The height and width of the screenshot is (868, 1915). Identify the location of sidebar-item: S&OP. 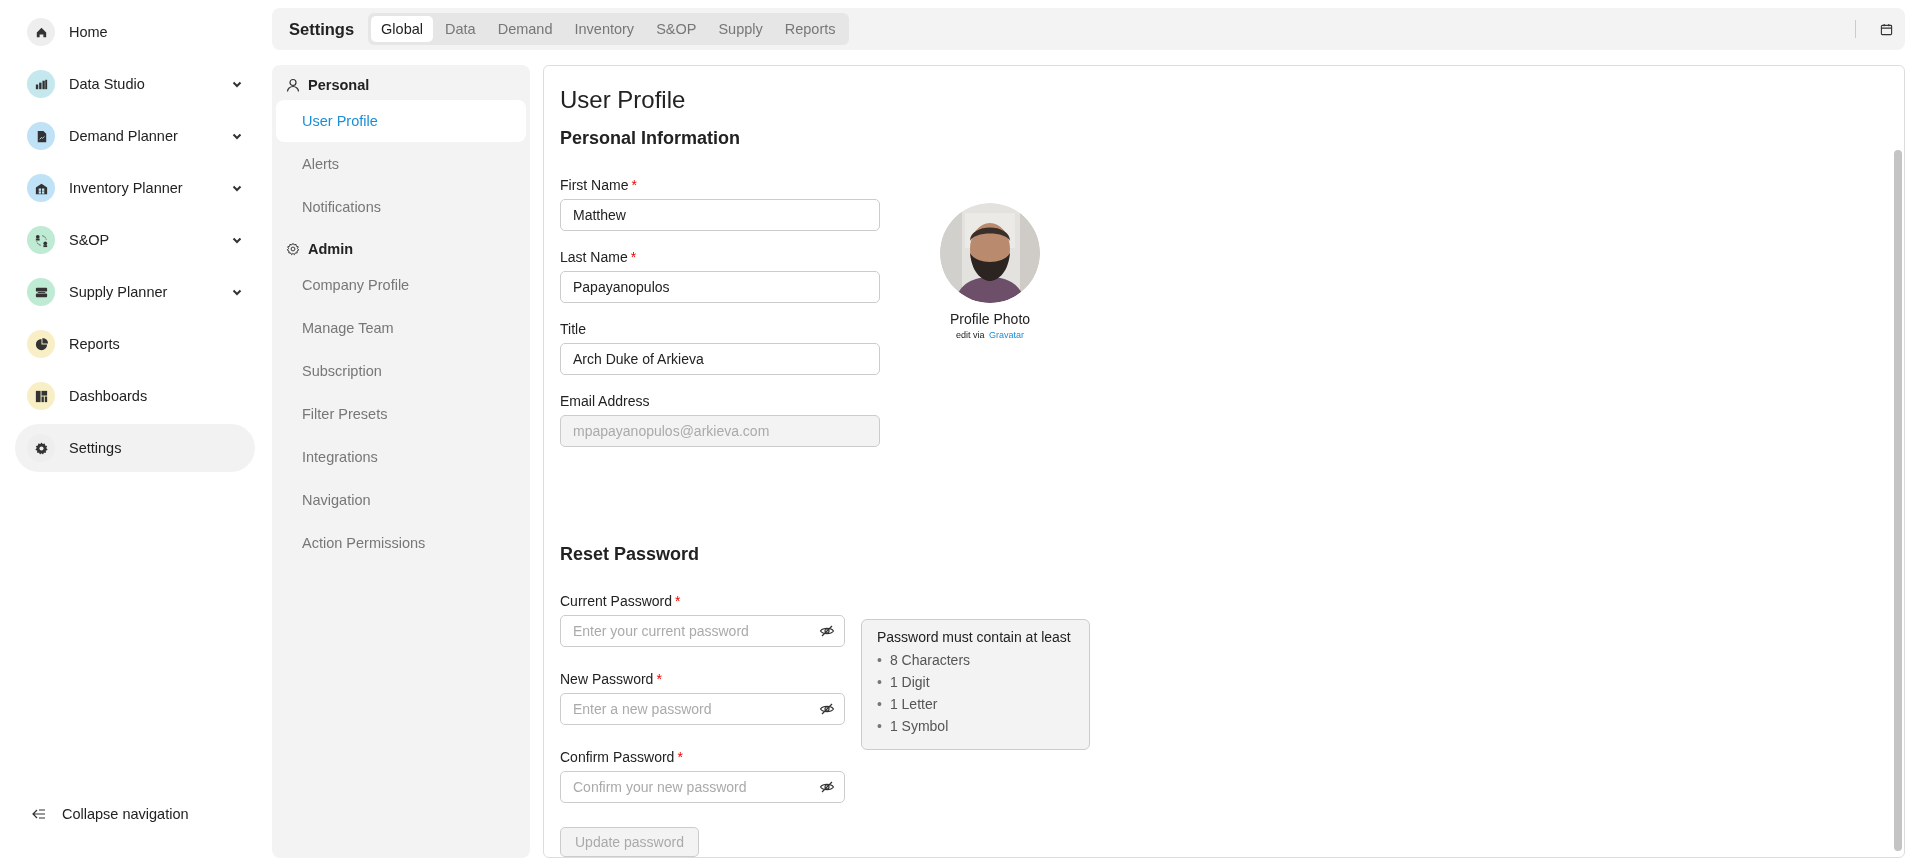
(135, 240).